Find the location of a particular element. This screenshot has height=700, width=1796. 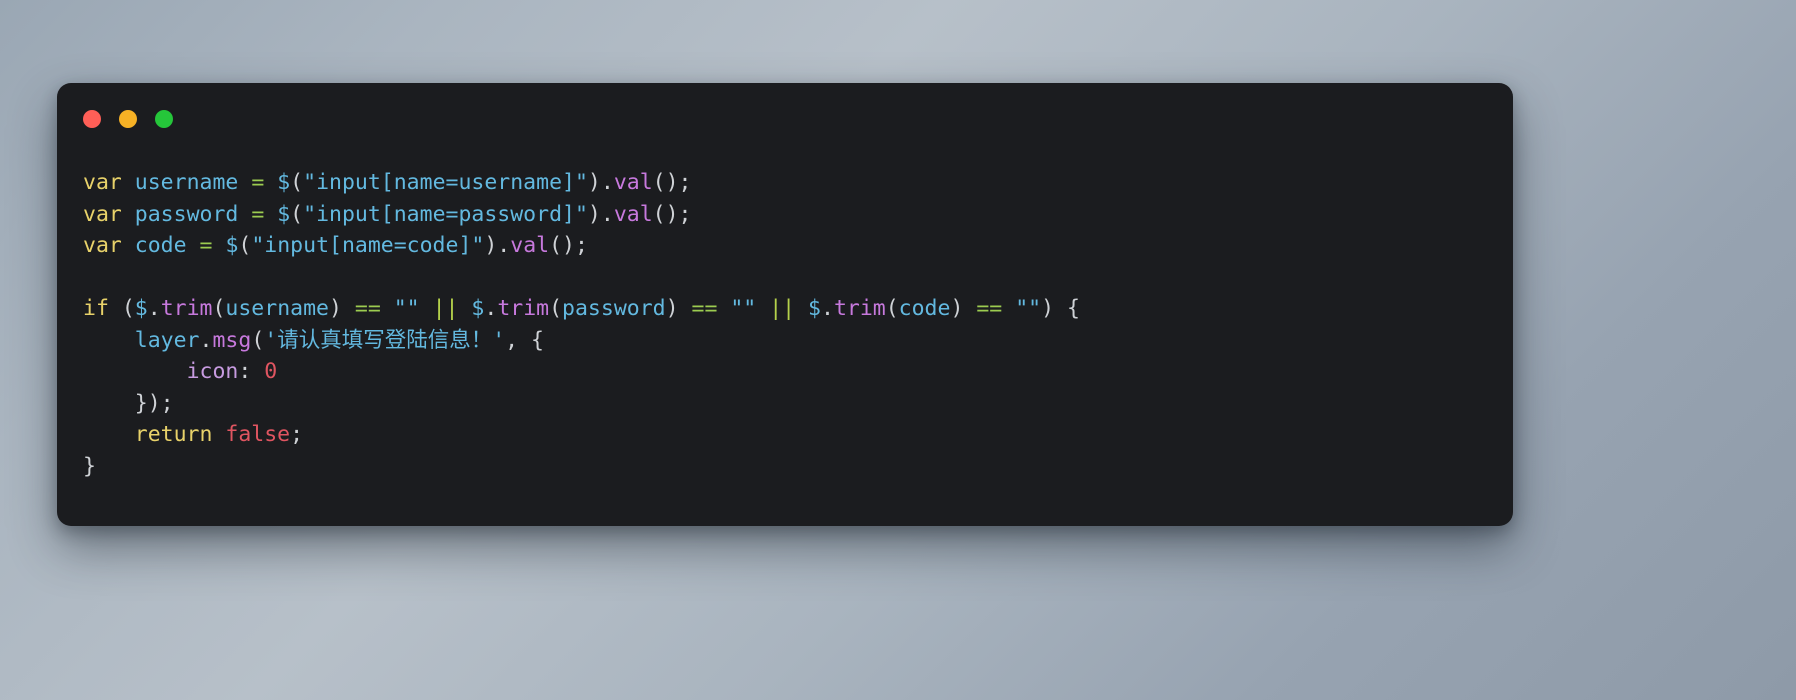

code-token: msg is located at coordinates (232, 340).